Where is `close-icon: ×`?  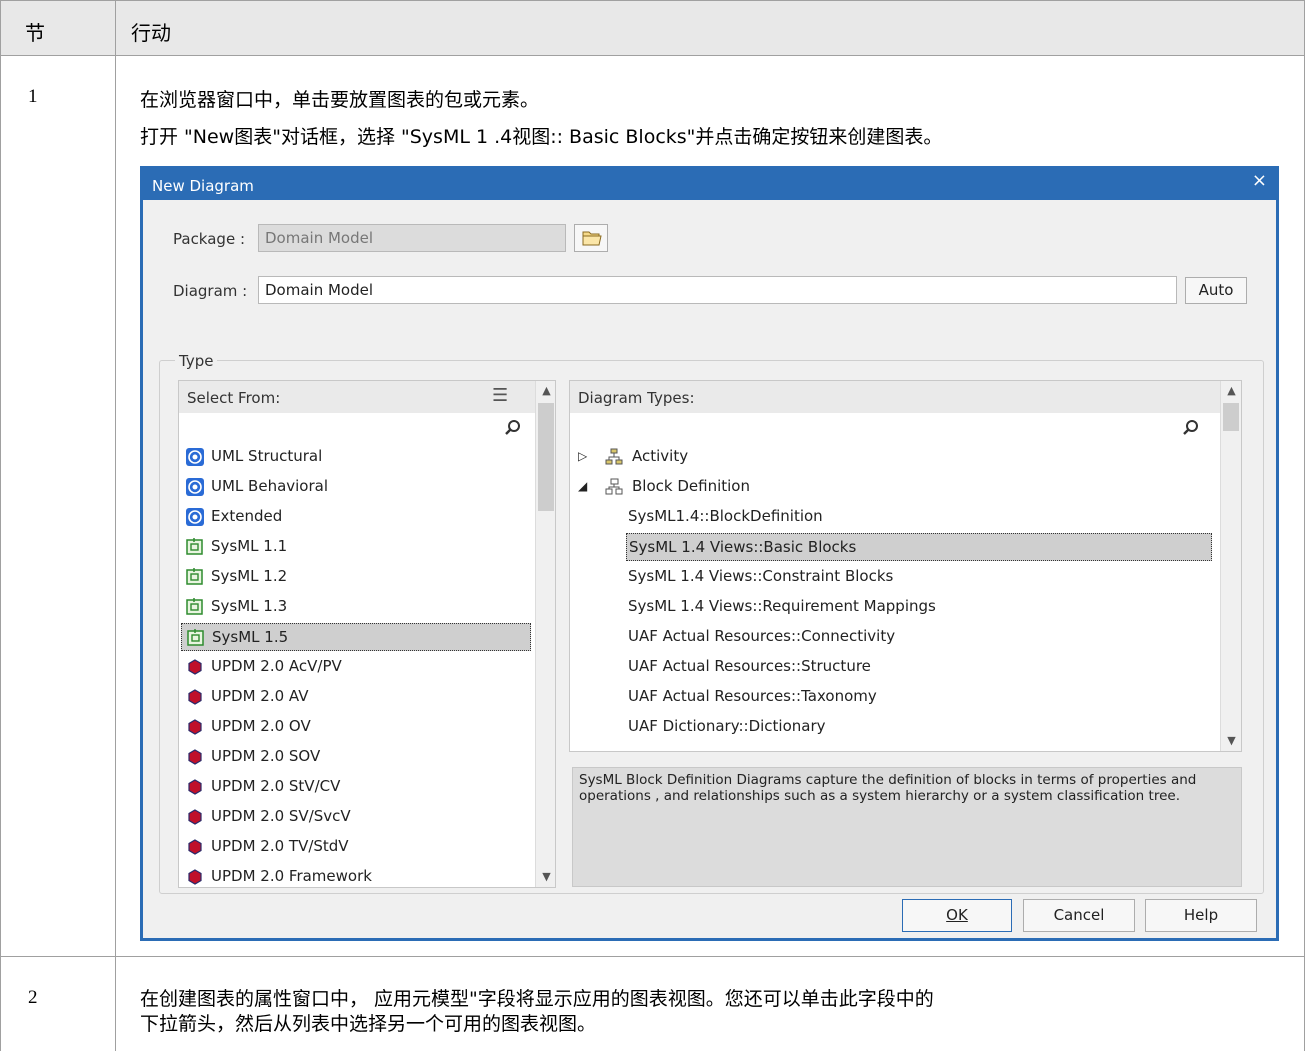 close-icon: × is located at coordinates (1259, 180).